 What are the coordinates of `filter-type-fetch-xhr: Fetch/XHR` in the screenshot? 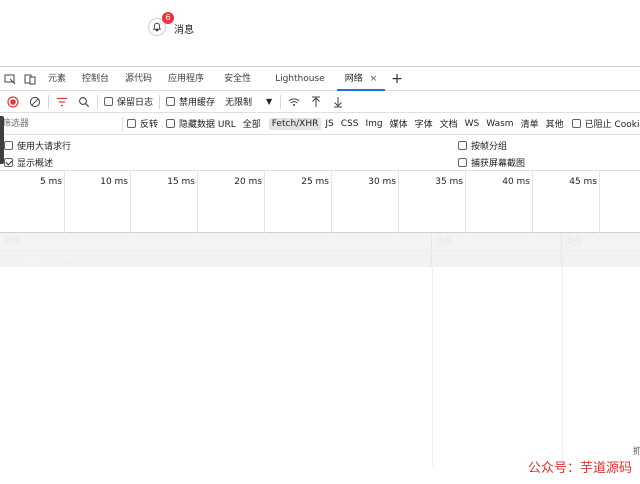 It's located at (295, 123).